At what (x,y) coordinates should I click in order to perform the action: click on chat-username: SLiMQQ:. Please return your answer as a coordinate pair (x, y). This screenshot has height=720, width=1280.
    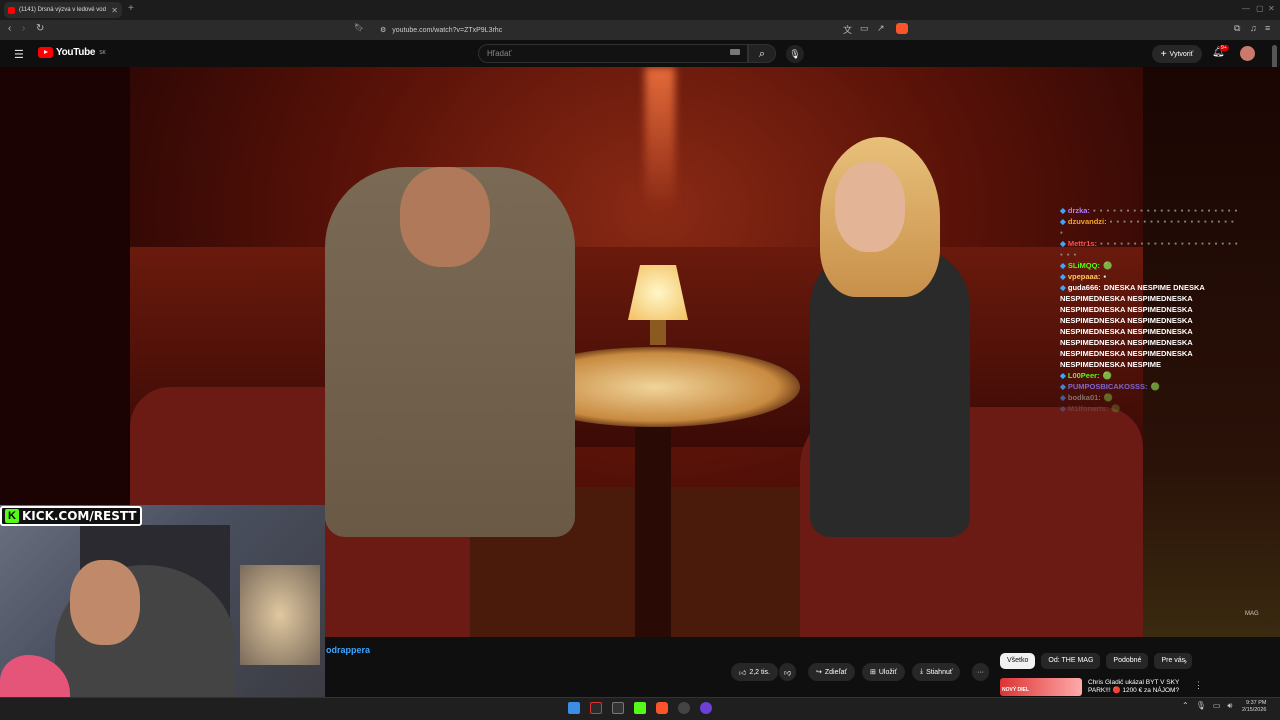
    Looking at the image, I should click on (1083, 265).